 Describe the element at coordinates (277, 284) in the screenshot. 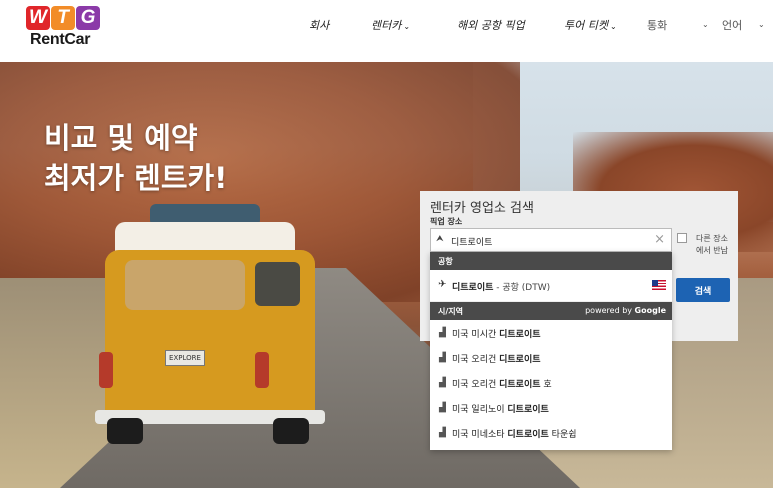

I see `van-side-window` at that location.